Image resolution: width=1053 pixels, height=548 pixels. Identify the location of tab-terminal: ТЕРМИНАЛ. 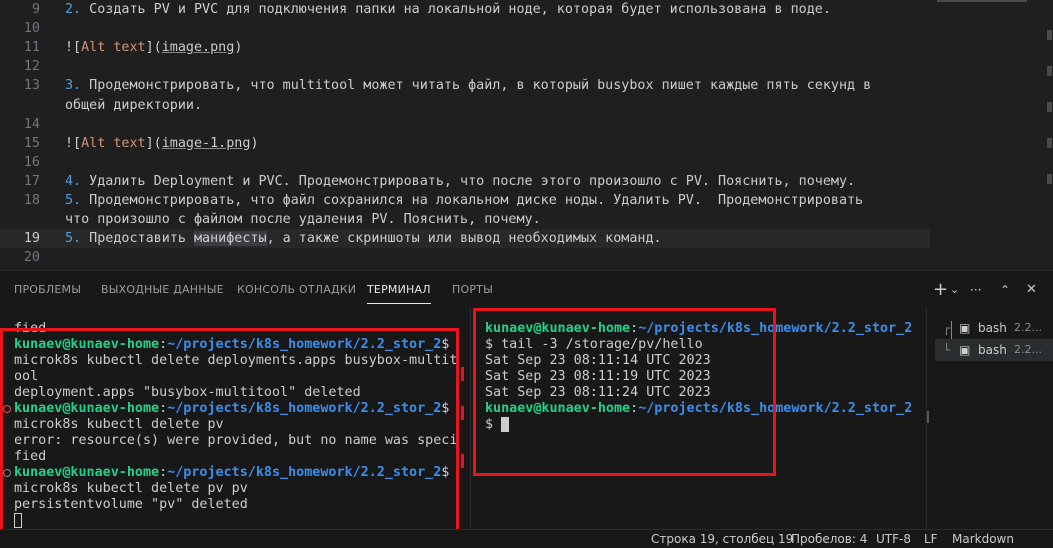
(399, 287).